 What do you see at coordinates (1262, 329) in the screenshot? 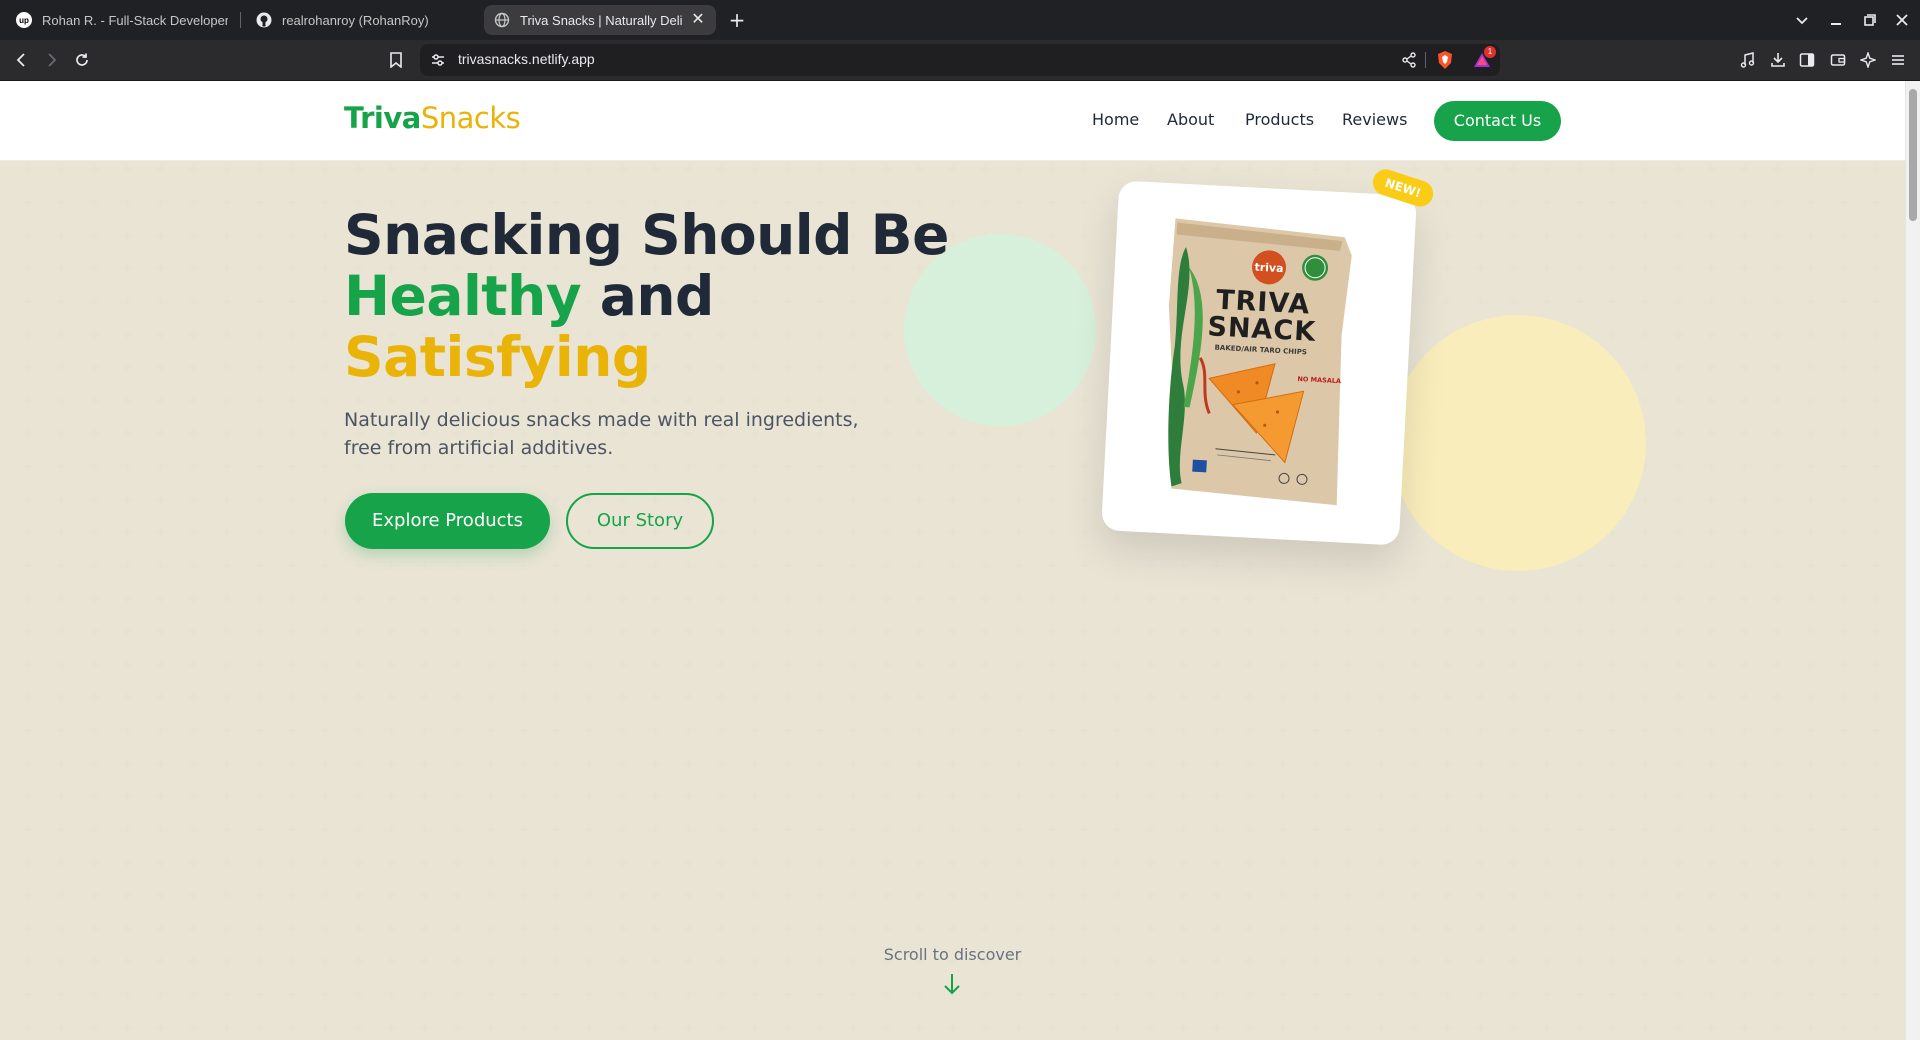
I see `bag-title-line-2: SNACK` at bounding box center [1262, 329].